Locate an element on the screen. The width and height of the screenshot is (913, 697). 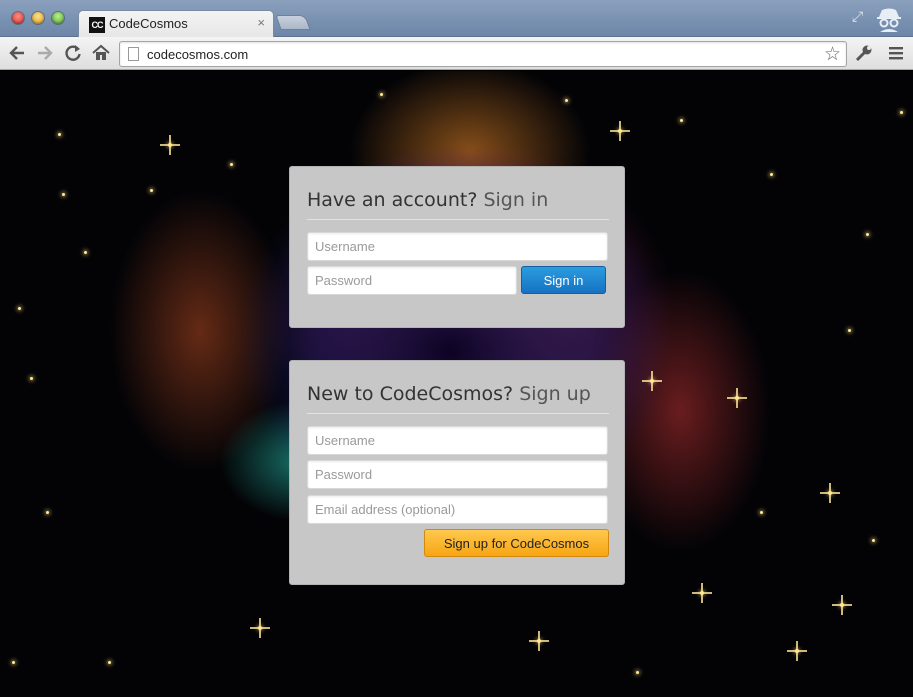
signin-username-input is located at coordinates (457, 246).